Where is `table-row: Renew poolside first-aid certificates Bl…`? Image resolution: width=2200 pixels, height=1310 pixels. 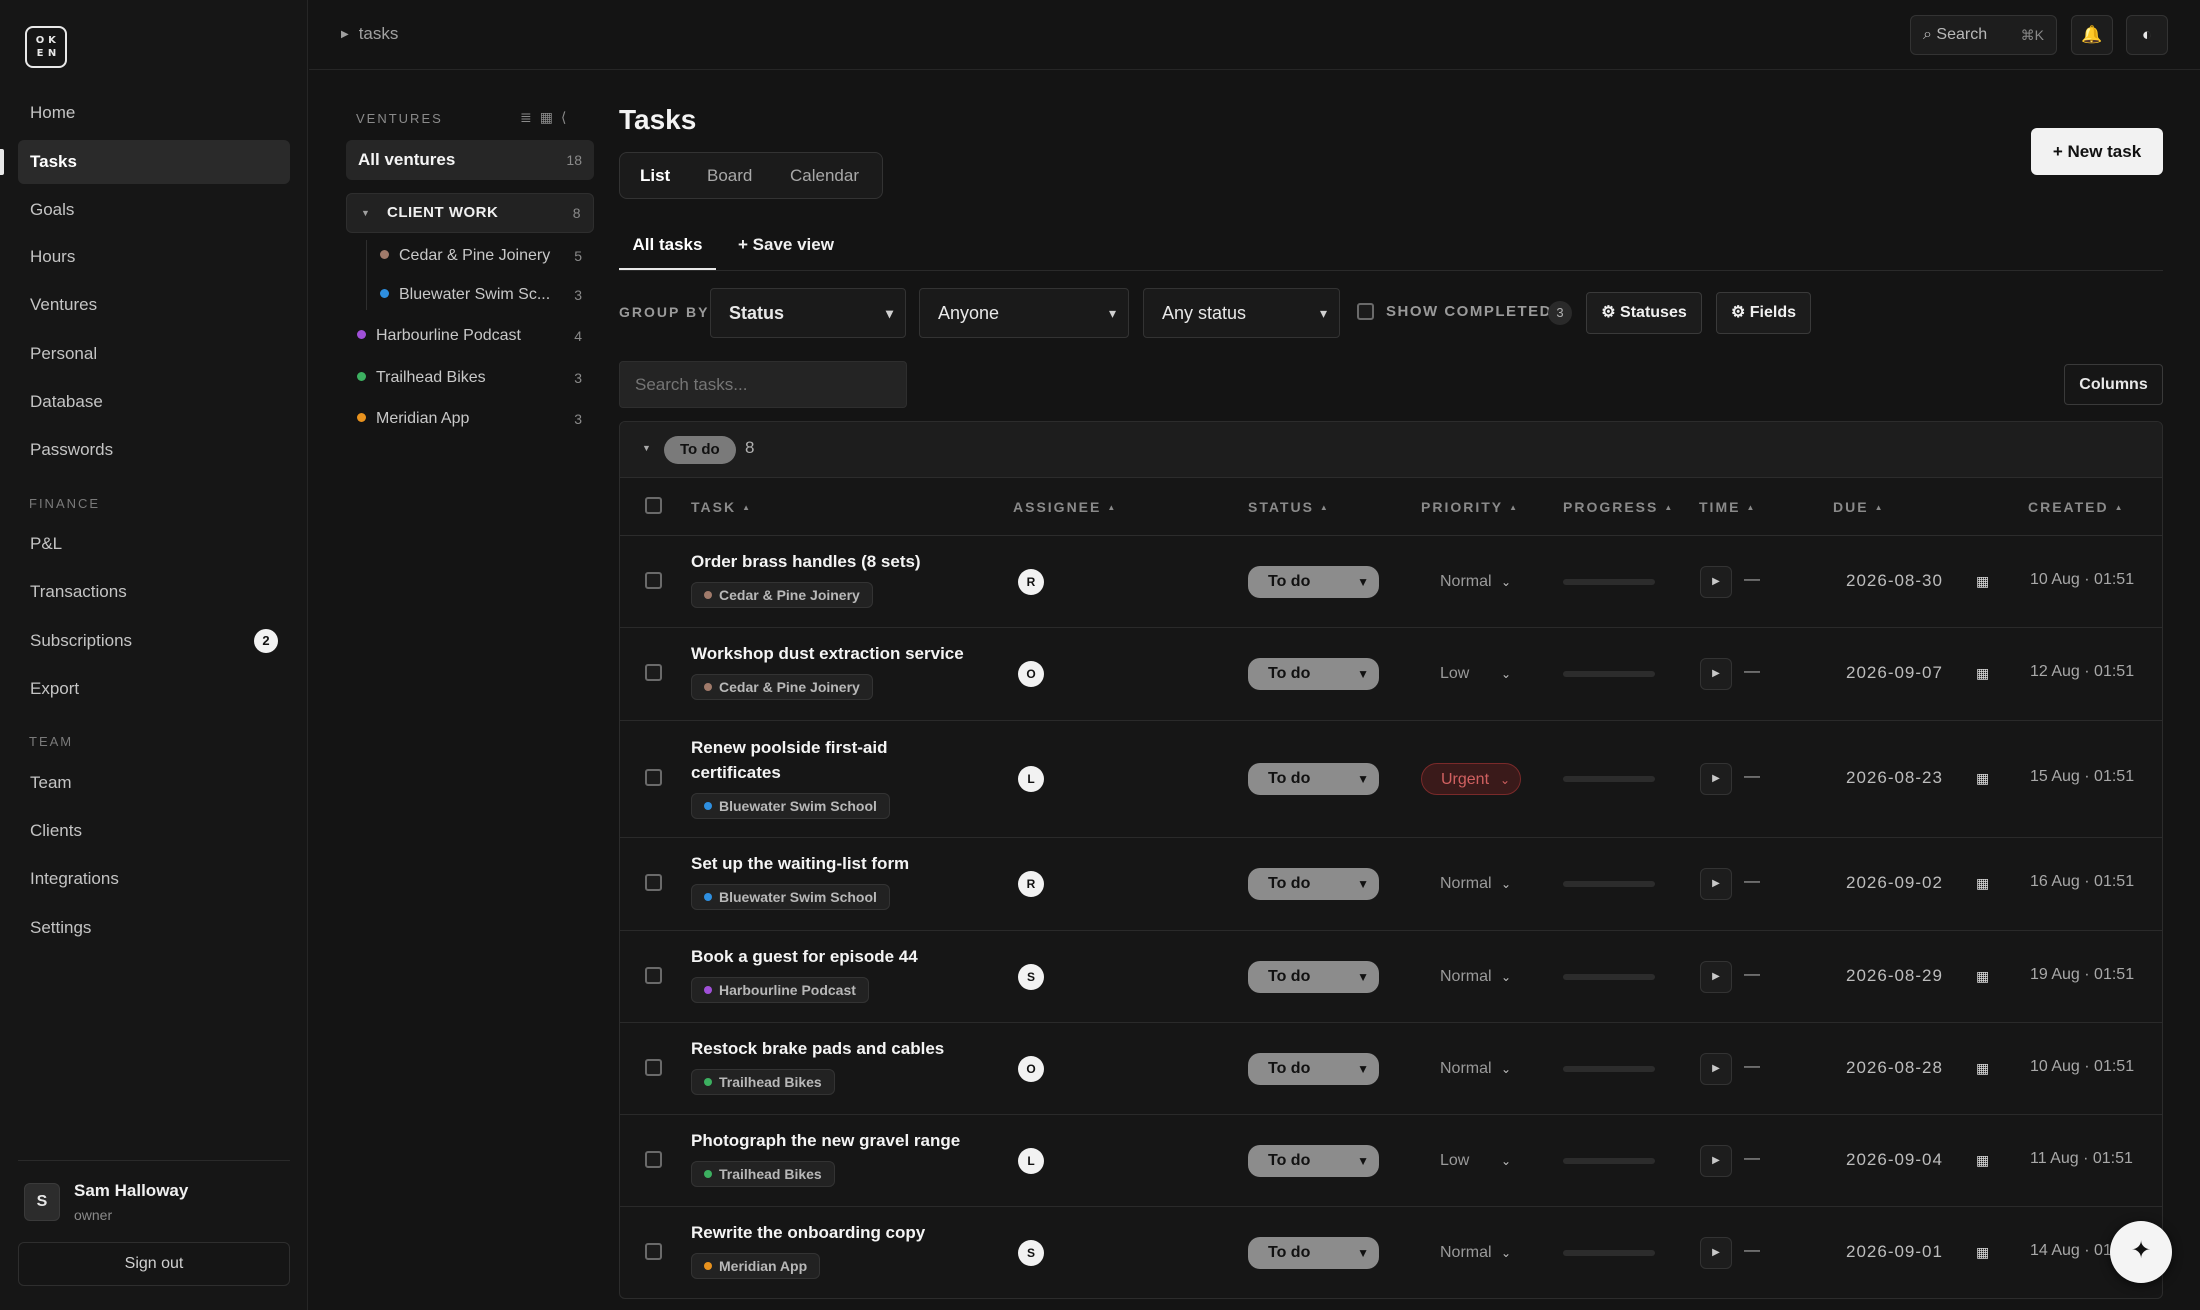
table-row: Renew poolside first-aid certificates Bl… is located at coordinates (1391, 779).